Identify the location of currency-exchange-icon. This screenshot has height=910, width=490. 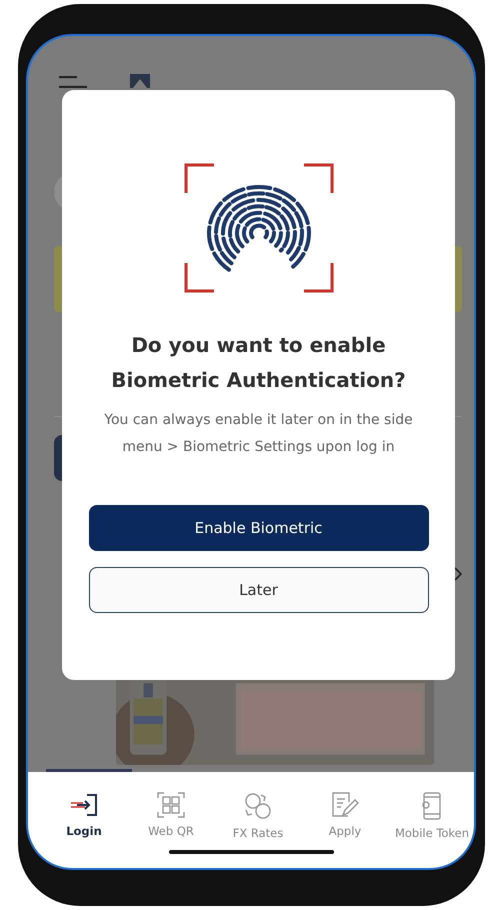
(258, 806).